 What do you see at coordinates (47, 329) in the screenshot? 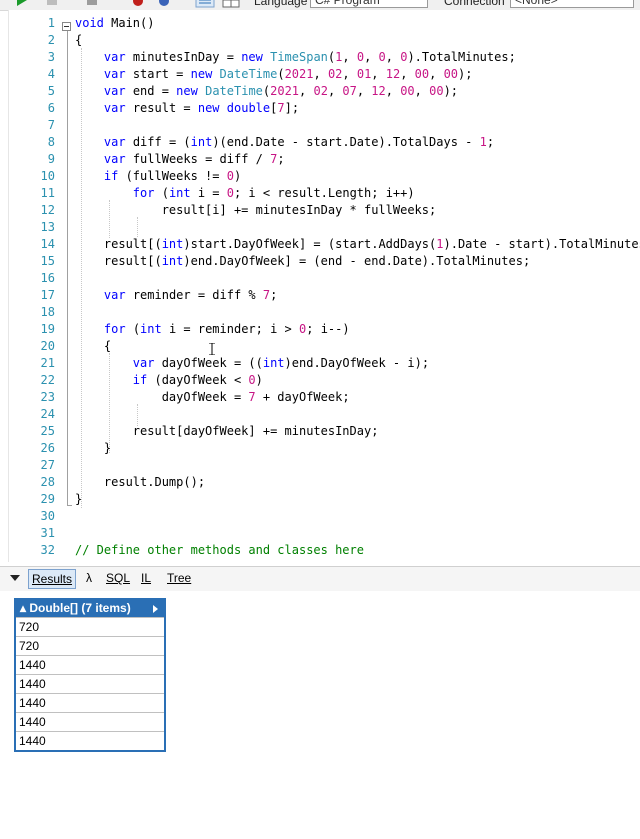
I see `line-number: 19` at bounding box center [47, 329].